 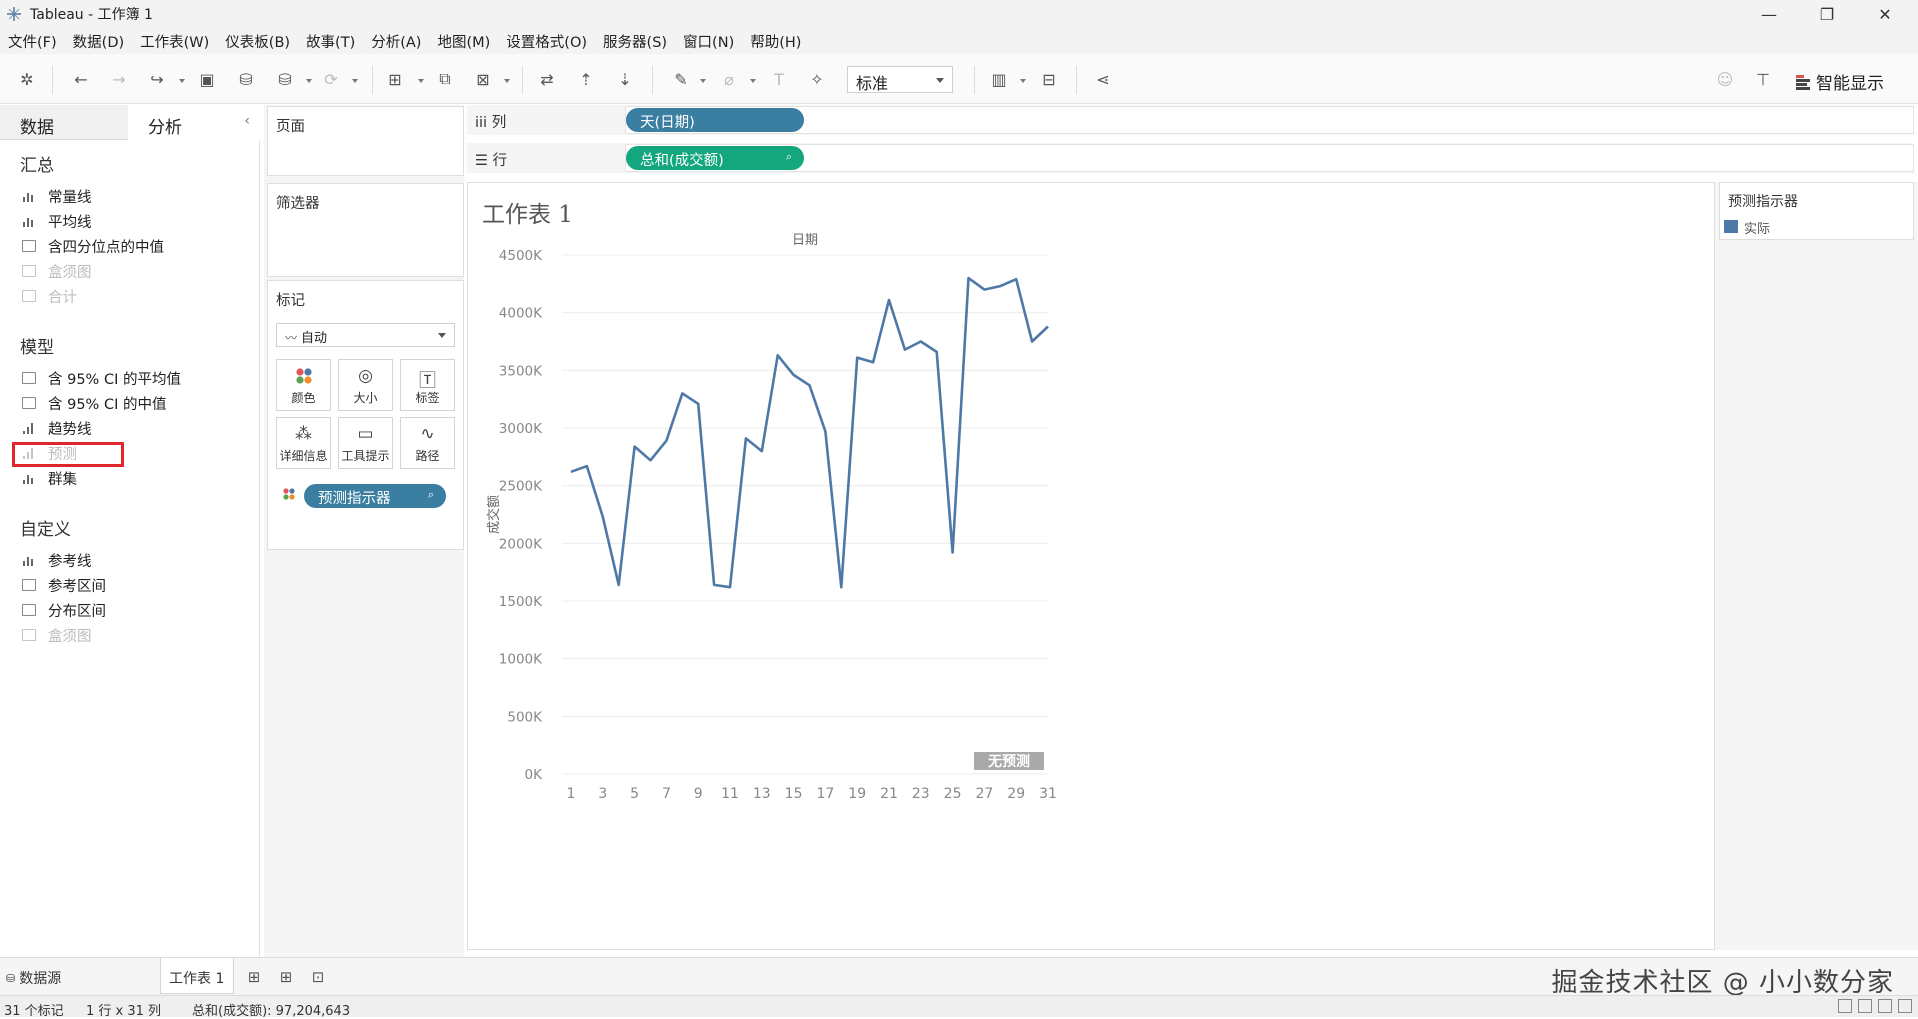 What do you see at coordinates (547, 79) in the screenshot?
I see `swap-rows-columns-icon: ⇄` at bounding box center [547, 79].